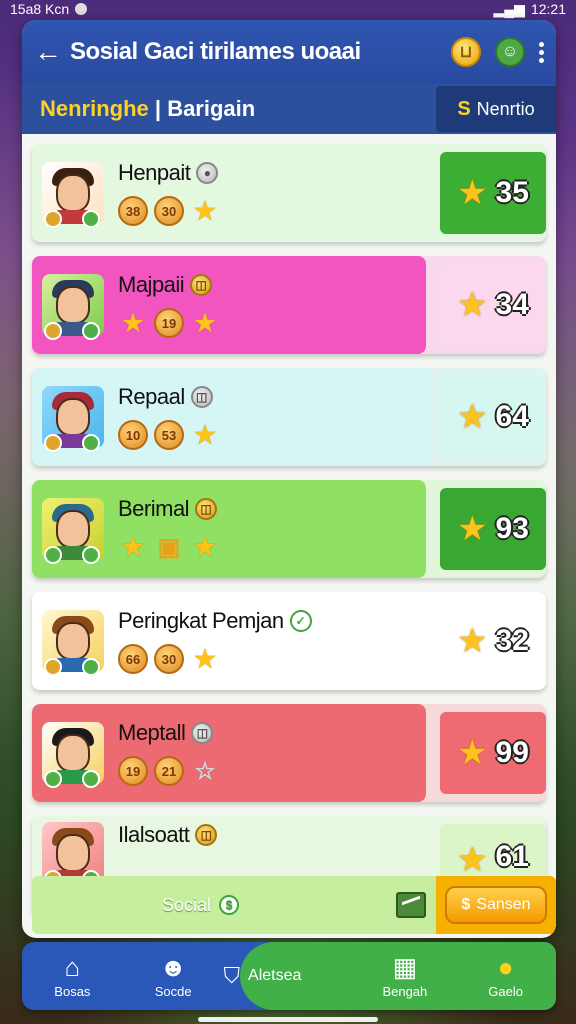  I want to click on score-box: ★ 93, so click(493, 529).